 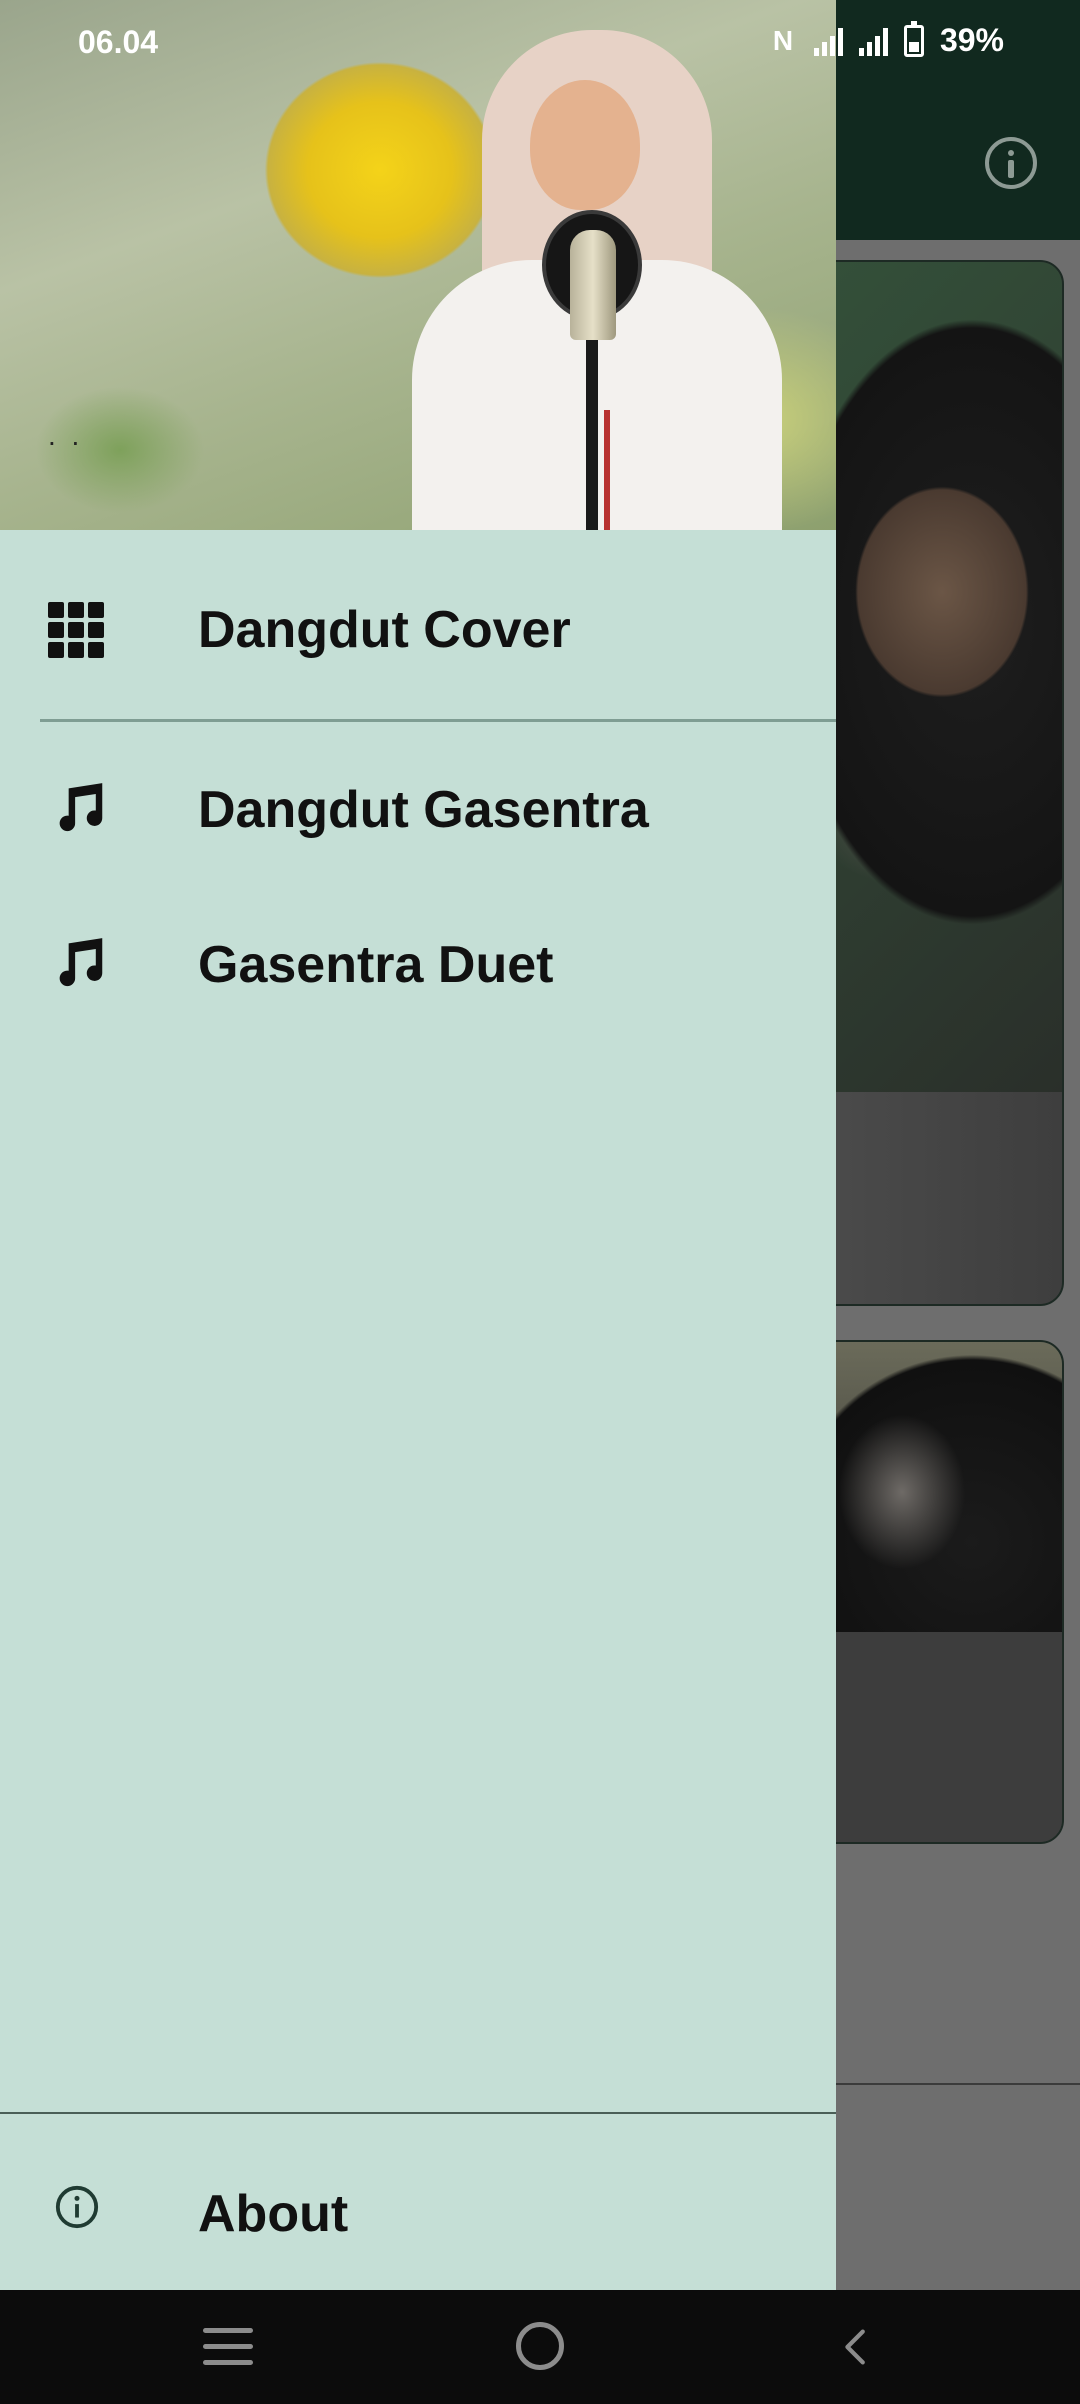 I want to click on menu-item-dangdut-gasentra: Dangdut Gasentra, so click(x=418, y=810).